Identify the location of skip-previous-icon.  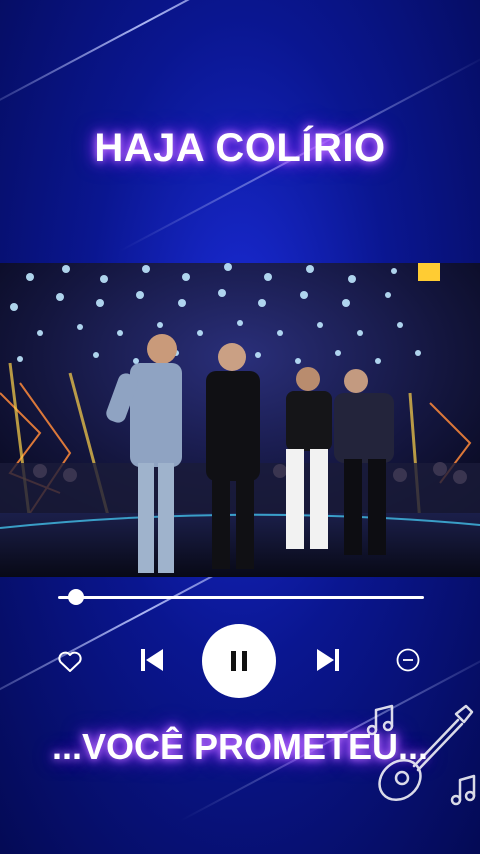
(152, 660).